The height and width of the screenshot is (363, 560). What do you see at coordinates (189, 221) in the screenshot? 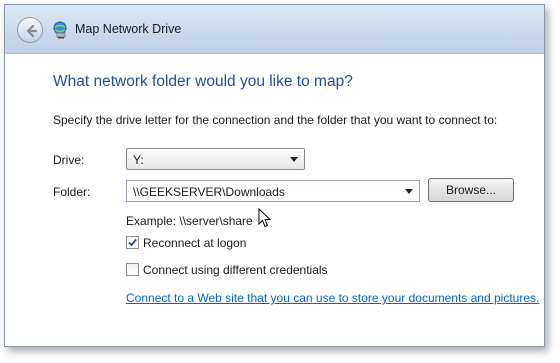
I see `example-text: Example: \\server\share` at bounding box center [189, 221].